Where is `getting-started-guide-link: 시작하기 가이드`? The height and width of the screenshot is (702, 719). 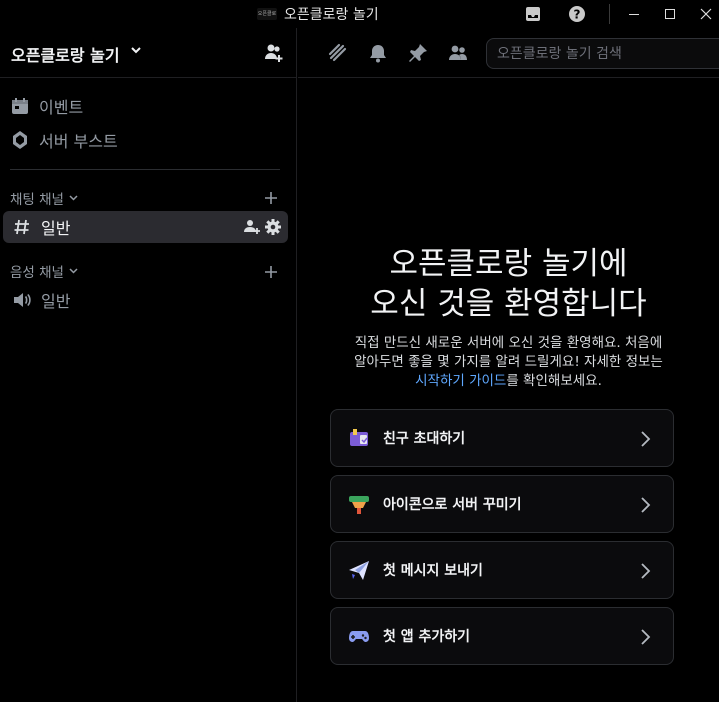
getting-started-guide-link: 시작하기 가이드 is located at coordinates (460, 381).